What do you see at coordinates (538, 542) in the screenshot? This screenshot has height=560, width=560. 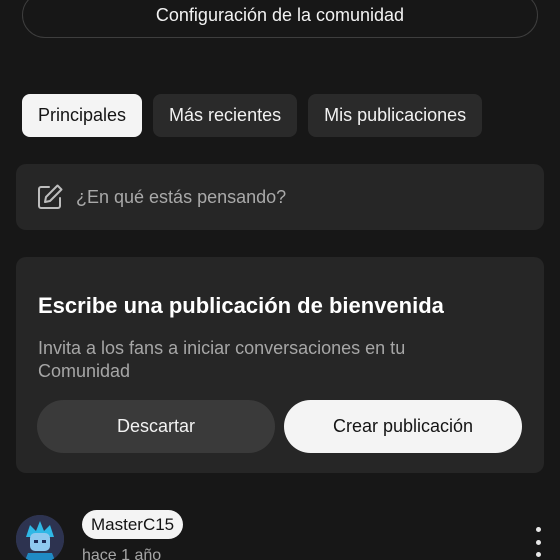 I see `more-vertical-icon` at bounding box center [538, 542].